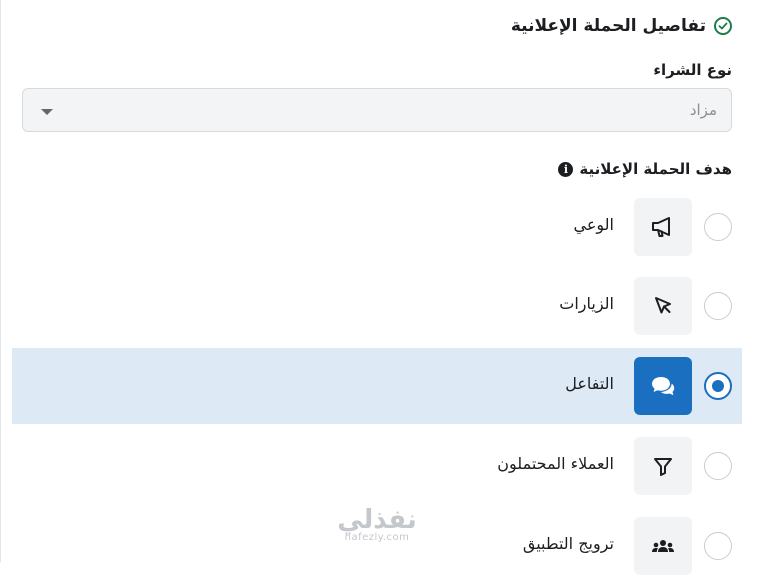  Describe the element at coordinates (663, 386) in the screenshot. I see `chat-bubbles-icon` at that location.